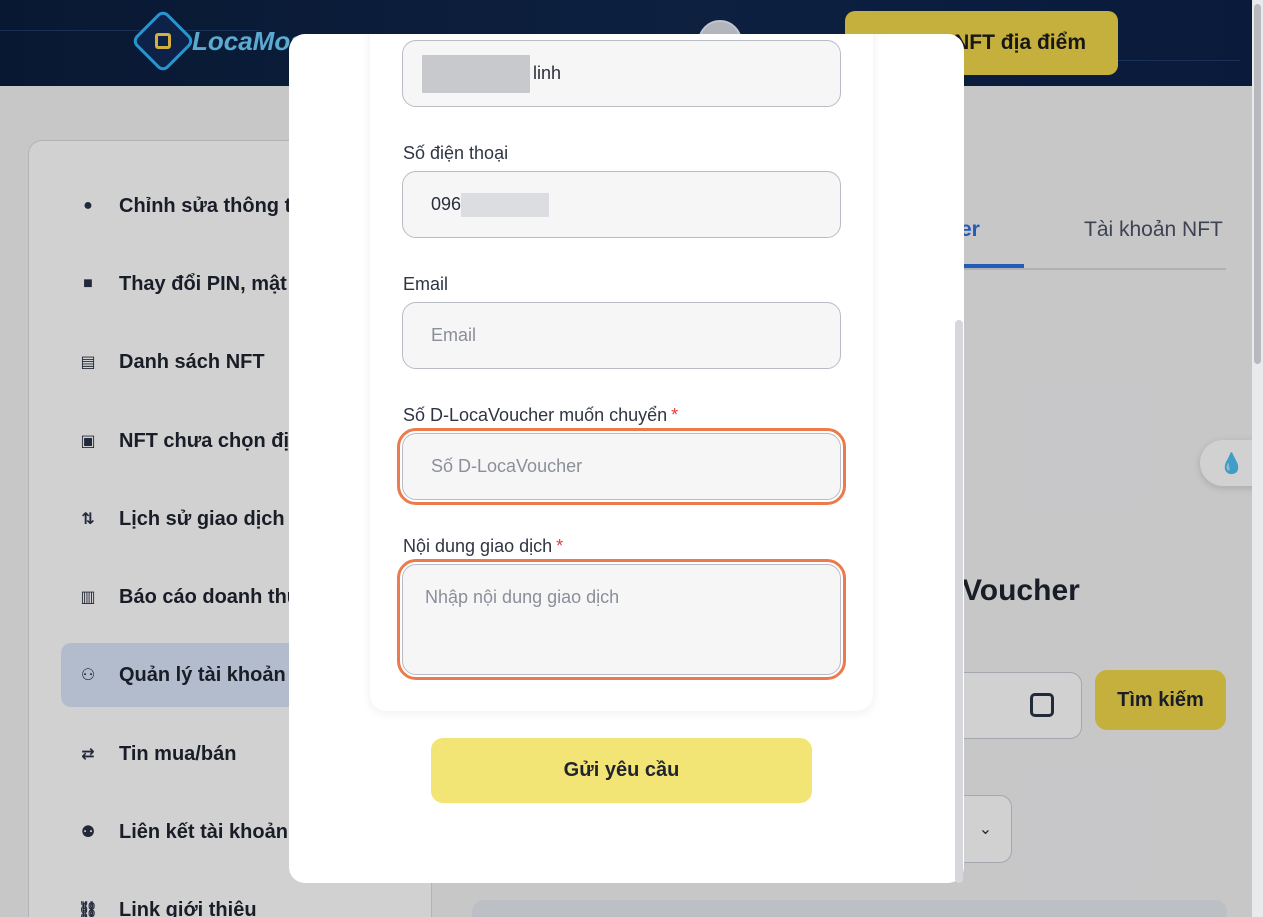 Image resolution: width=1263 pixels, height=917 pixels. What do you see at coordinates (535, 415) in the screenshot?
I see `voucher-amount-label-text: Số D-LocaVoucher muốn chuyển` at bounding box center [535, 415].